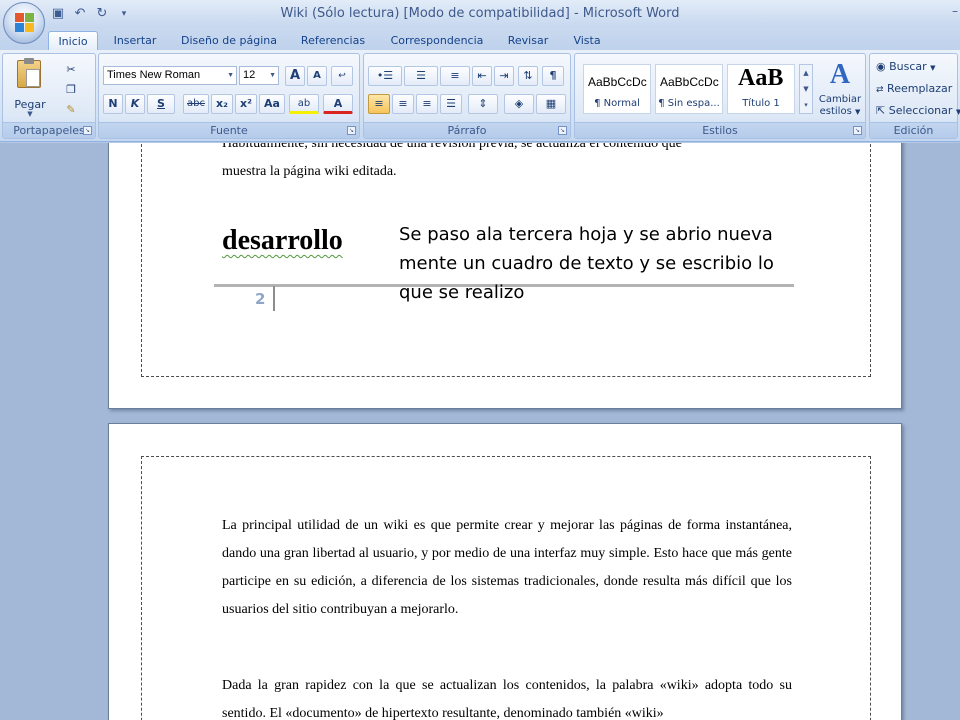 The width and height of the screenshot is (960, 720). I want to click on align-center-icon: ≡, so click(403, 104).